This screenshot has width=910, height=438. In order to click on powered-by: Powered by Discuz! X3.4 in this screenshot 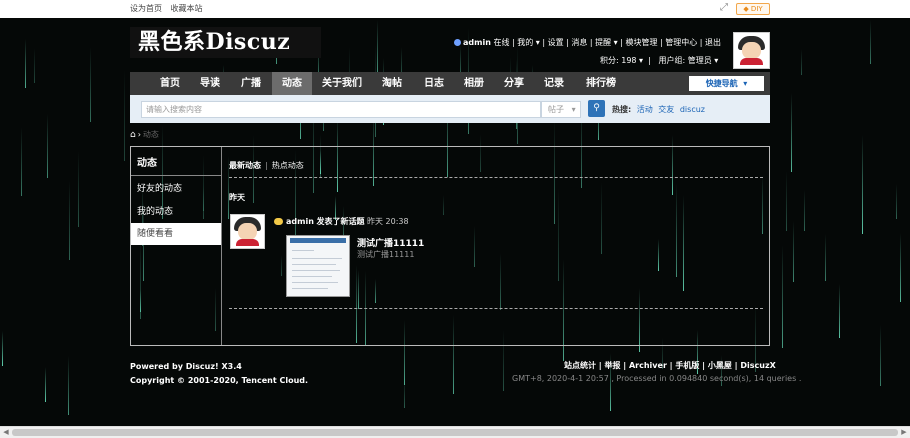, I will do `click(219, 367)`.